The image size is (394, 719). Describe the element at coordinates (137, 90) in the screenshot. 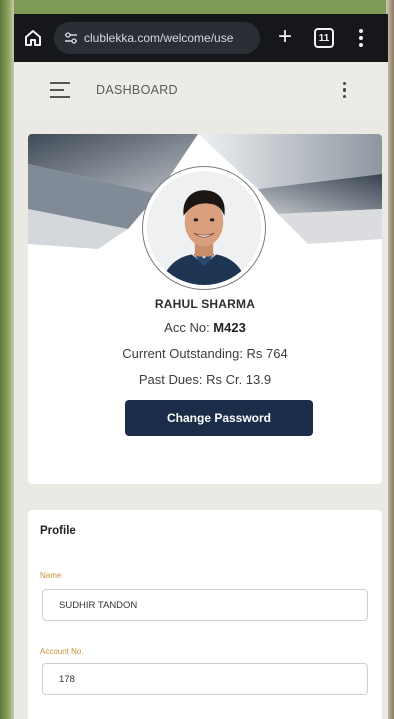

I see `page-title: DASHBOARD` at that location.